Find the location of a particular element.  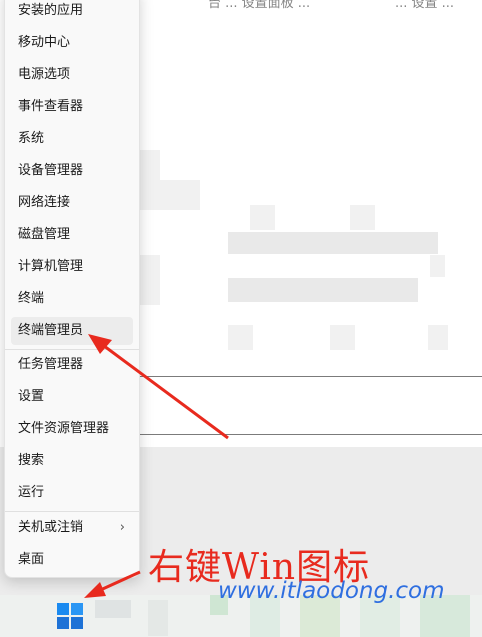

menu-item-label: 移动中心 is located at coordinates (44, 42).